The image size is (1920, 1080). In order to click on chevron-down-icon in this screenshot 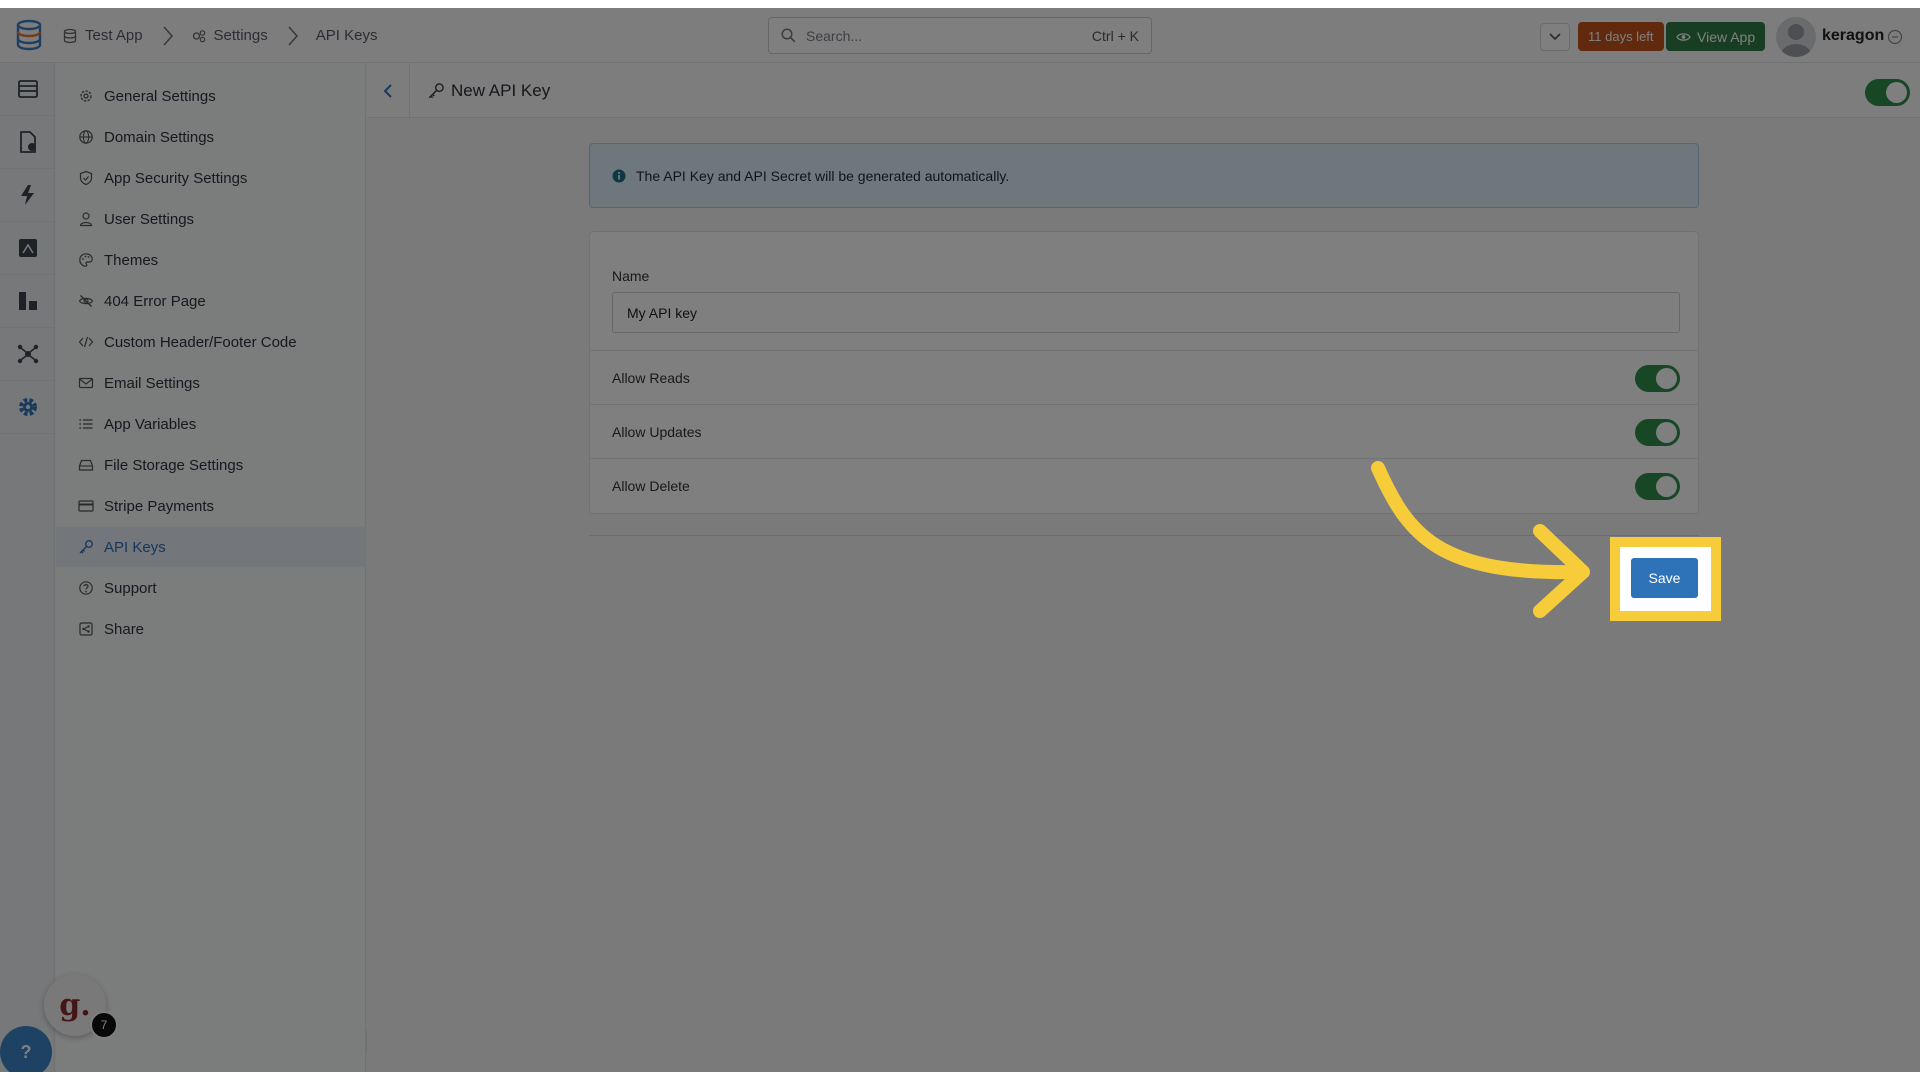, I will do `click(1555, 37)`.